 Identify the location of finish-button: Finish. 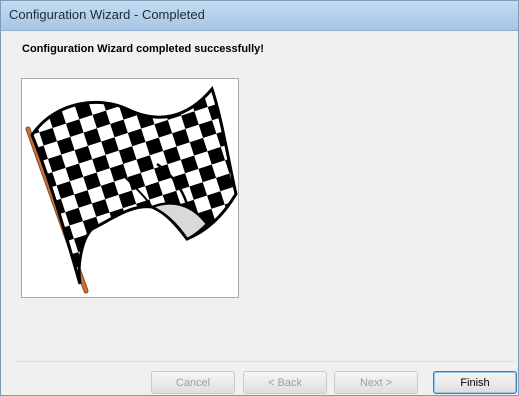
(475, 382).